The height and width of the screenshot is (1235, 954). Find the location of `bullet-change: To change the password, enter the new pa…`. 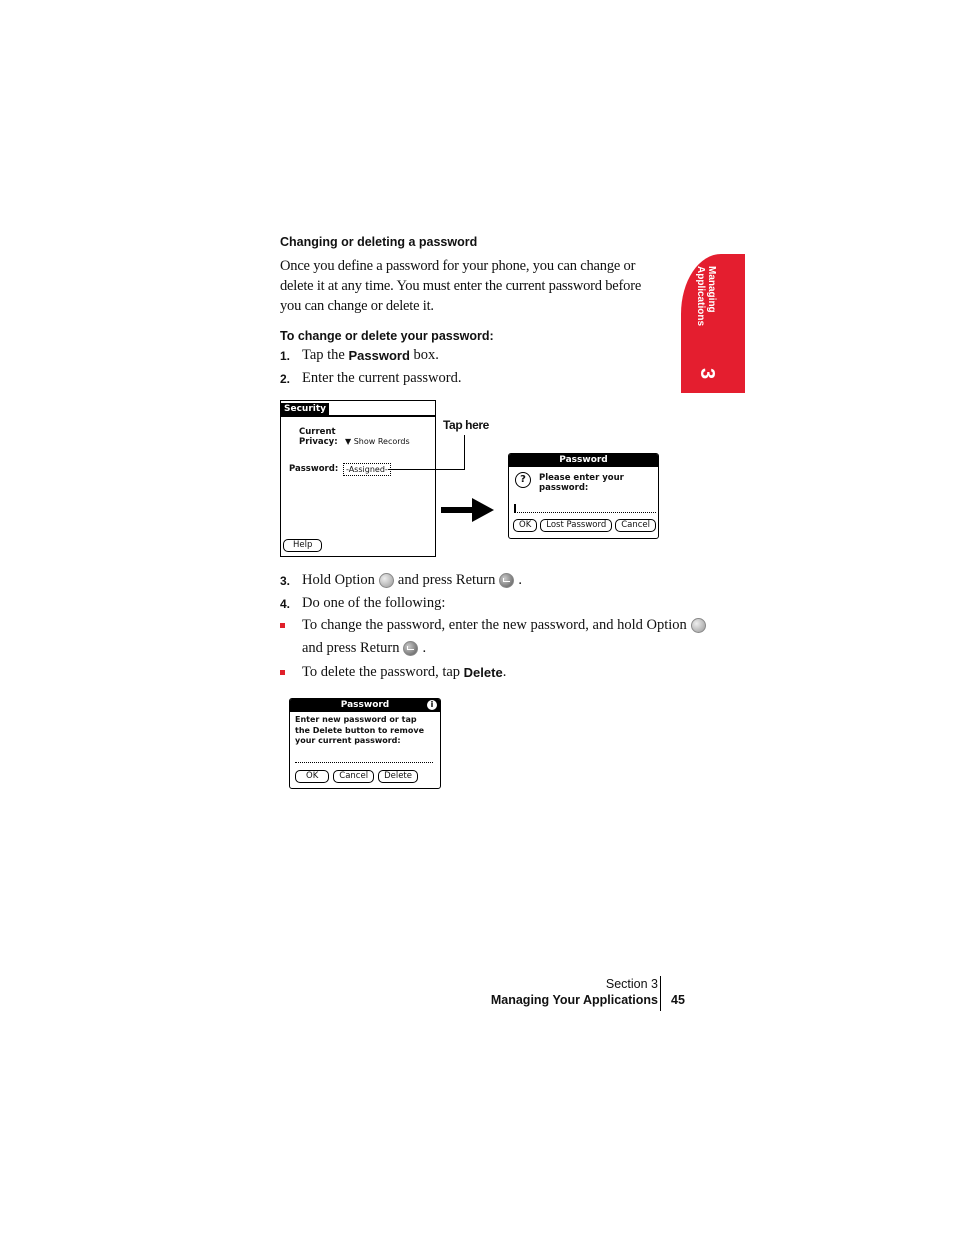

bullet-change: To change the password, enter the new pa… is located at coordinates (495, 625).